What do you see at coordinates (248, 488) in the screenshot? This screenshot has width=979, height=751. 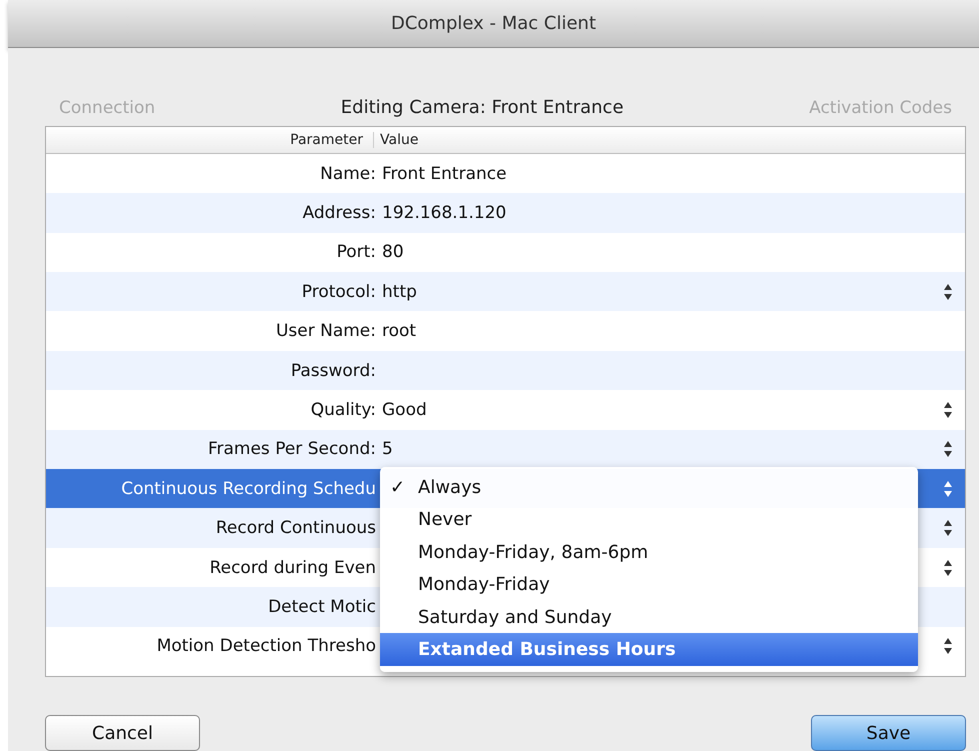 I see `parameter-label: Continuous Recording Schedu` at bounding box center [248, 488].